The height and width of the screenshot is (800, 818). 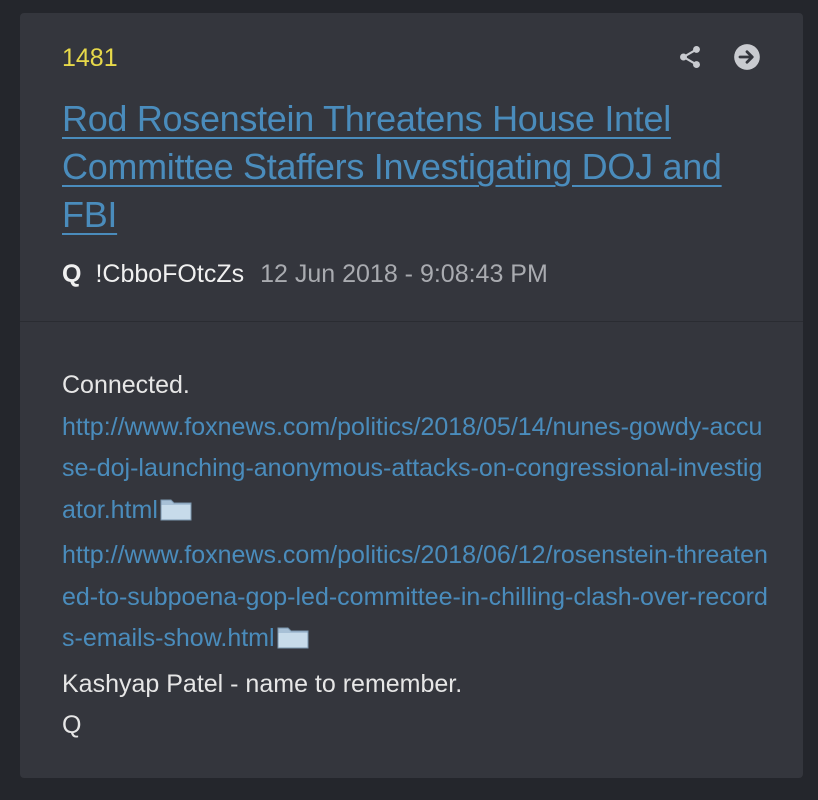 I want to click on goto-post-button, so click(x=747, y=57).